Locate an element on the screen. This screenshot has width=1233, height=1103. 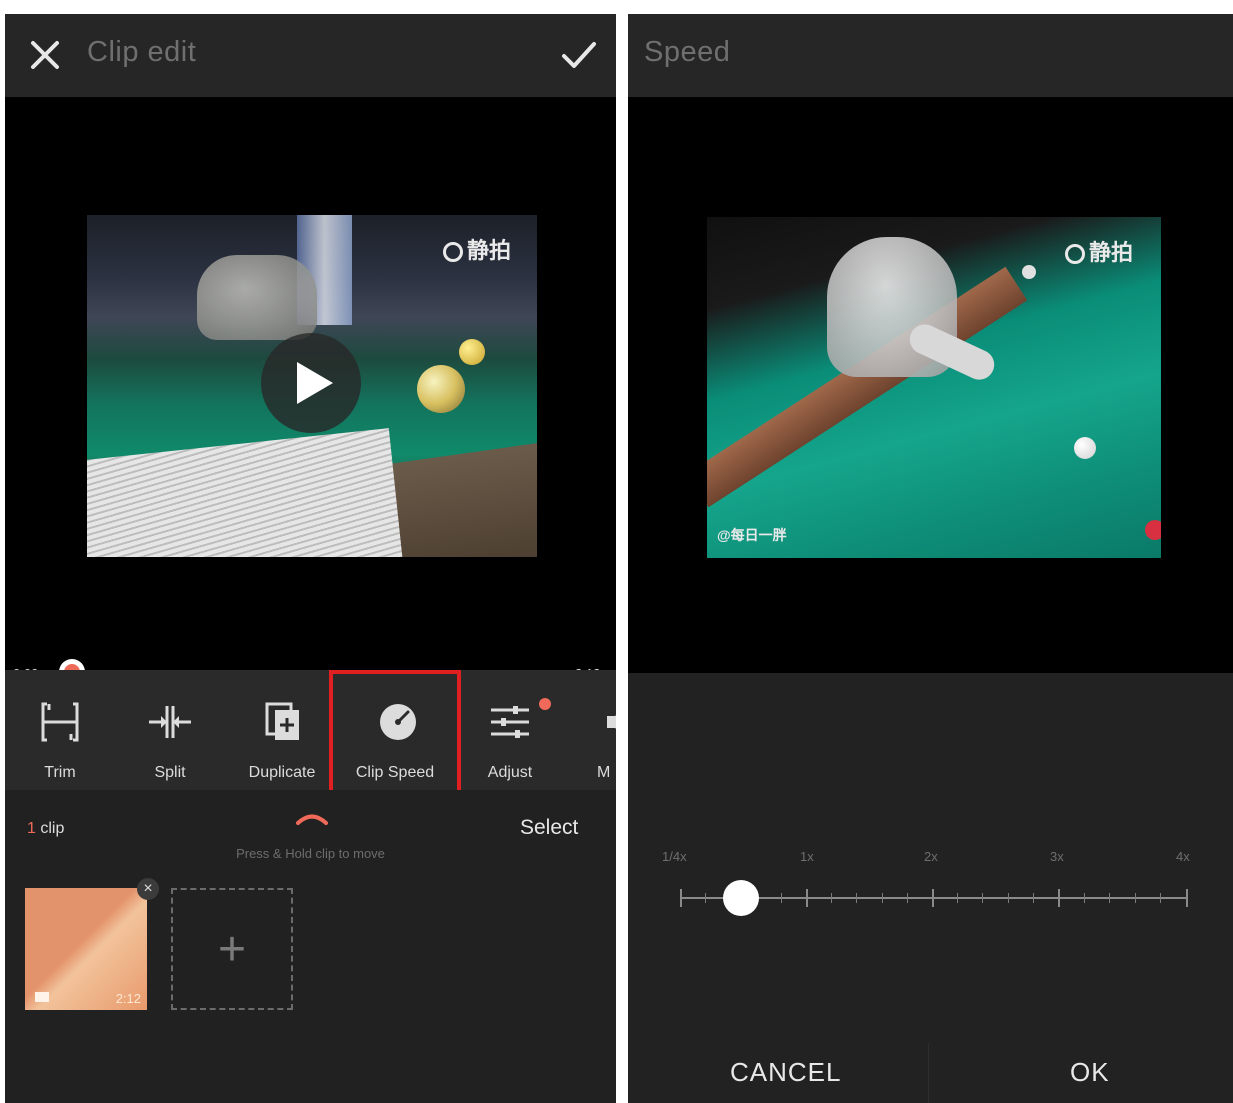
page-title: Clip edit is located at coordinates (142, 52).